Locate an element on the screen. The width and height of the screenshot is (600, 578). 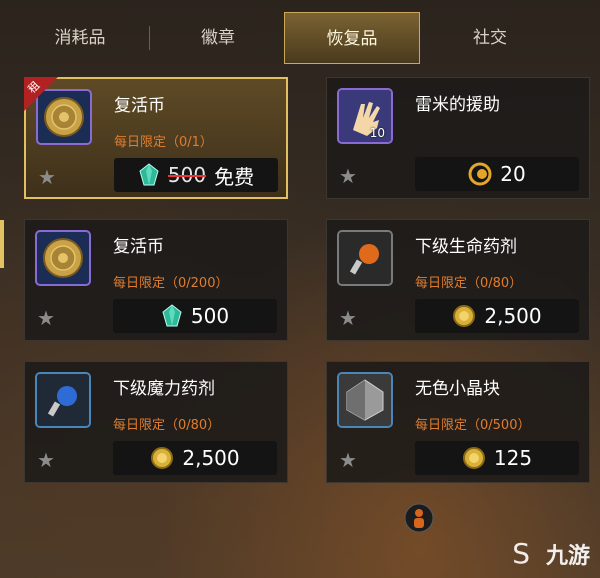
tab-recovery: 恢复品 is located at coordinates (352, 38).